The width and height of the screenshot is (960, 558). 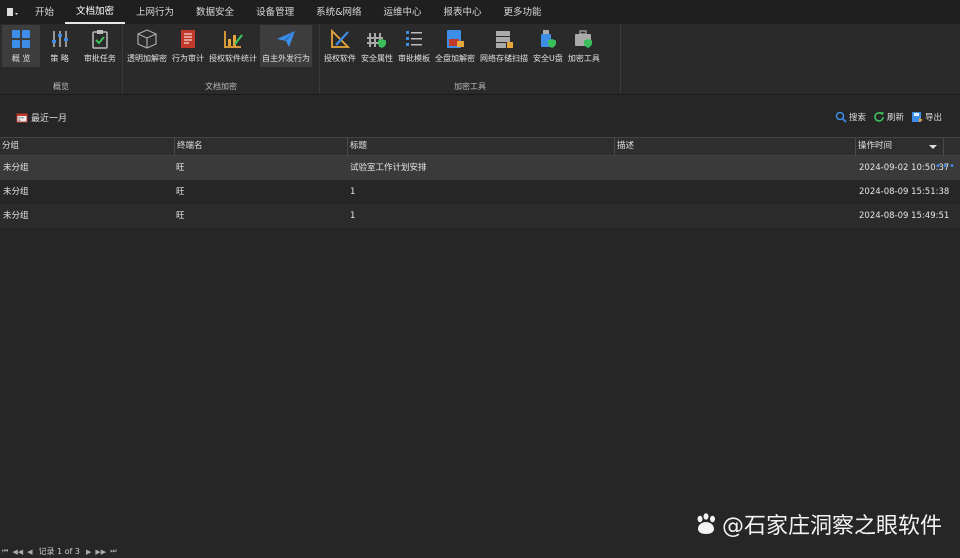 I want to click on refresh-icon, so click(x=879, y=117).